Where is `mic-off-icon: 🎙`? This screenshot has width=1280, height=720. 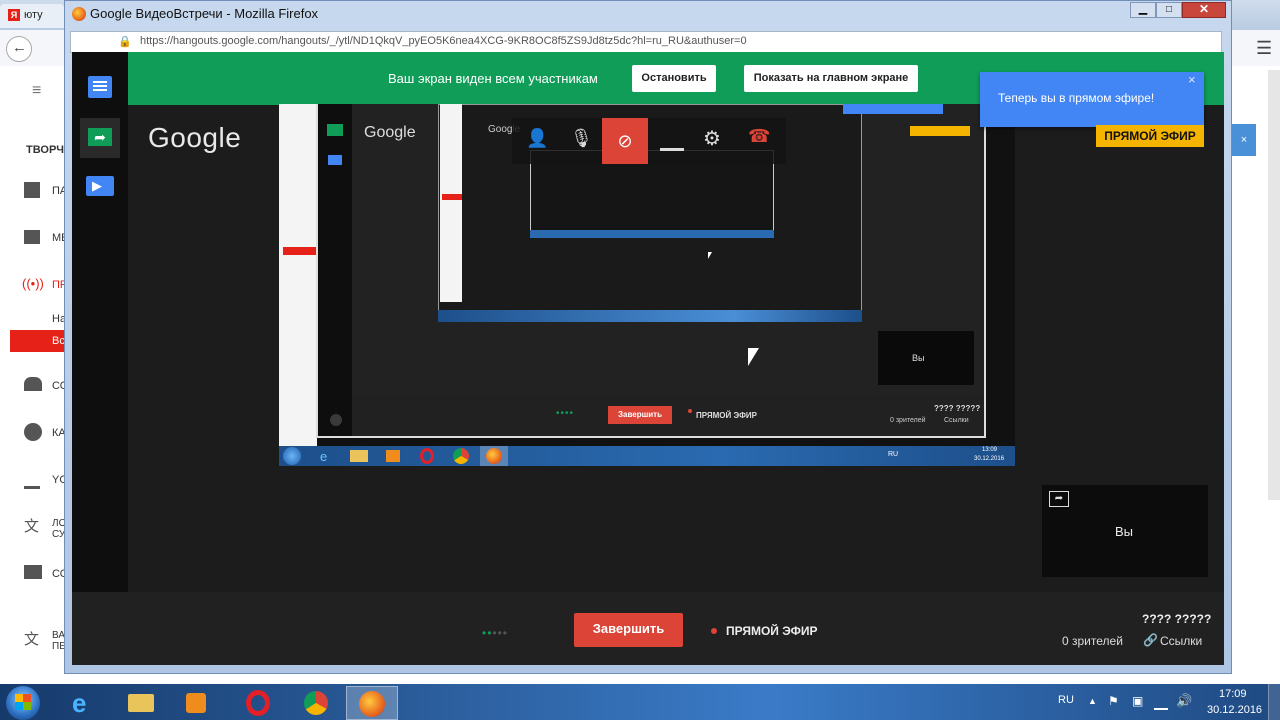
mic-off-icon: 🎙 is located at coordinates (581, 138).